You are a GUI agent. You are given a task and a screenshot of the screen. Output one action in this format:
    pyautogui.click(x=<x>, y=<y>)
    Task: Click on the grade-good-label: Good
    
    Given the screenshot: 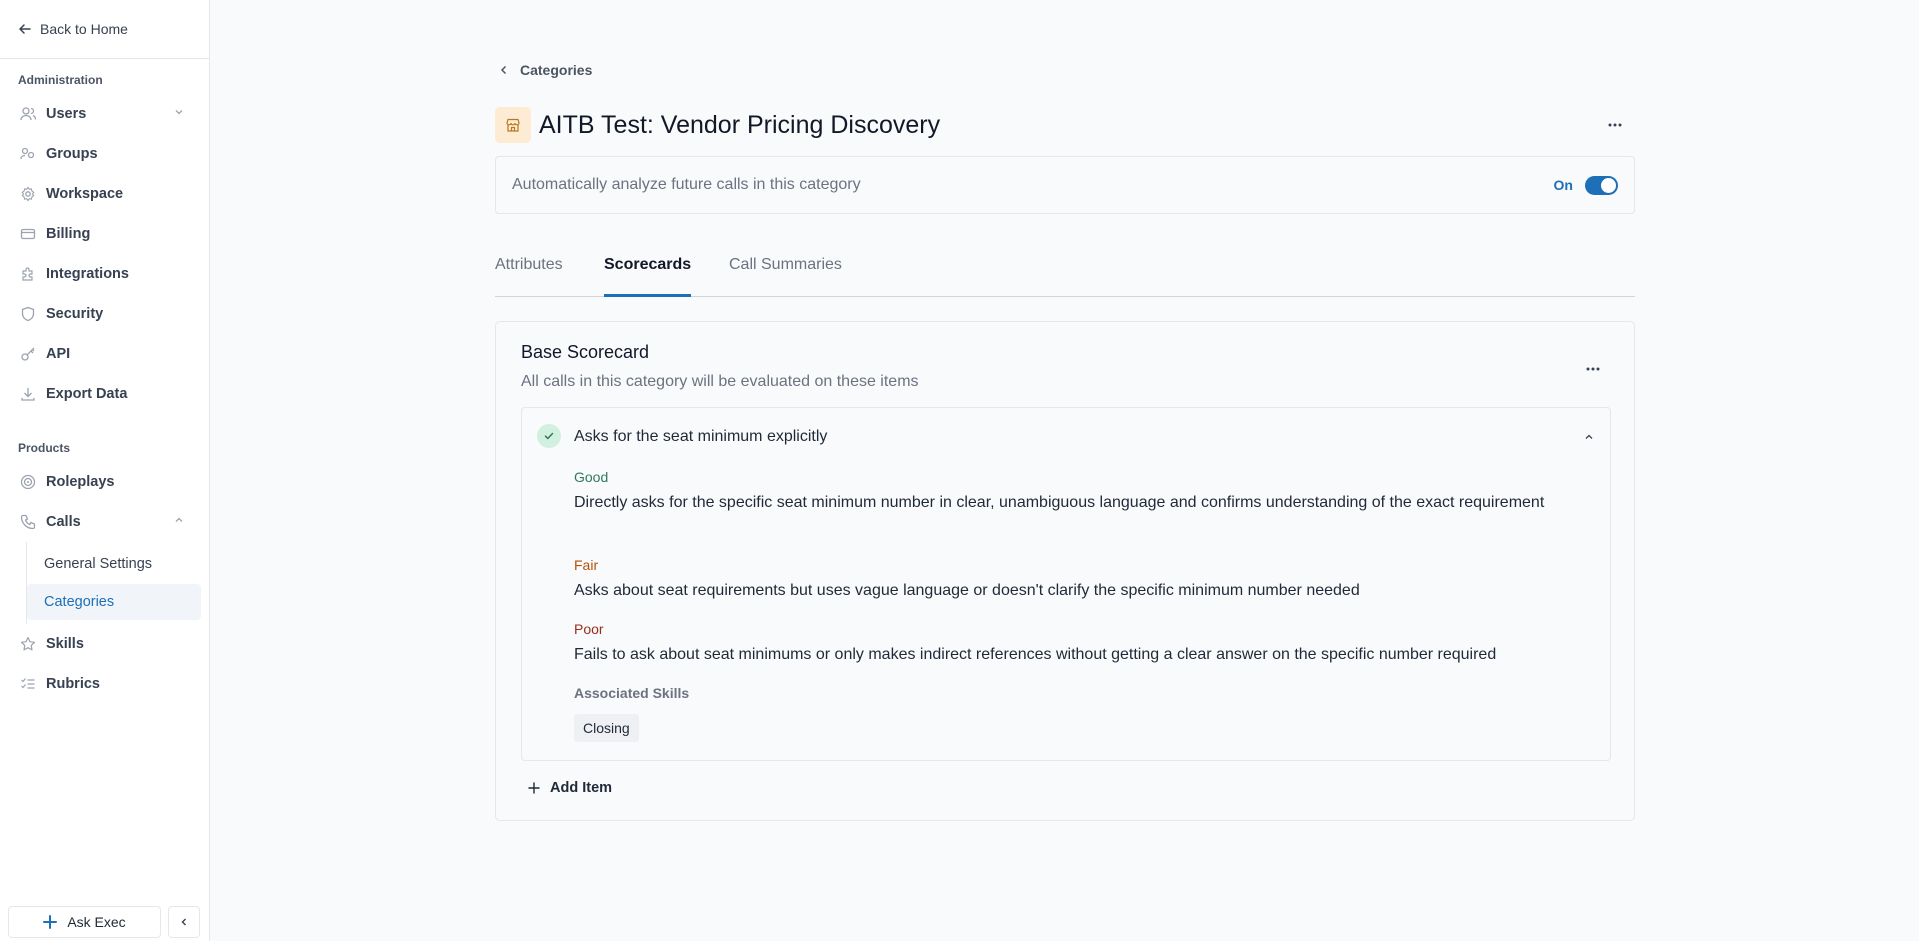 What is the action you would take?
    pyautogui.click(x=591, y=477)
    